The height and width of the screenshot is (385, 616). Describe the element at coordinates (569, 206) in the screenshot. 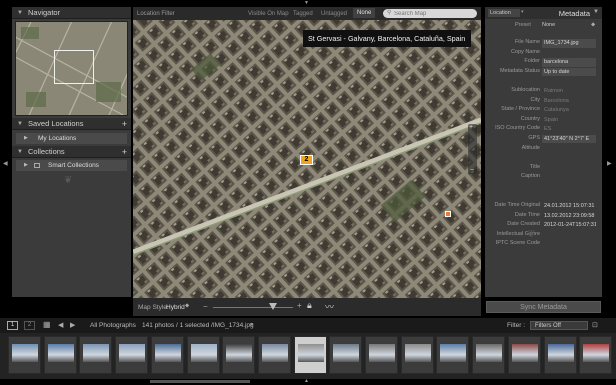

I see `metadata-value: 24.01.2012 15:07:31` at that location.